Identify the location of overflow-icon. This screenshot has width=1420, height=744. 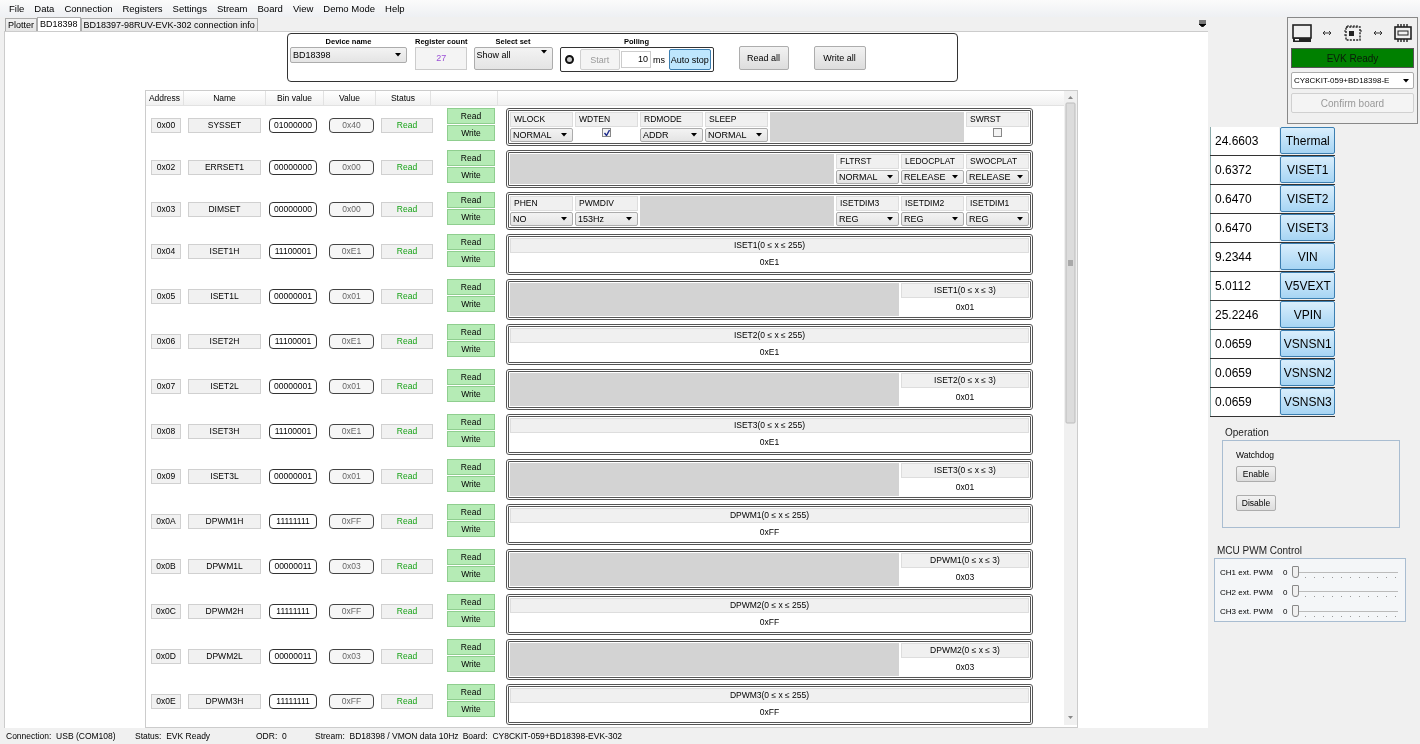
(1202, 23).